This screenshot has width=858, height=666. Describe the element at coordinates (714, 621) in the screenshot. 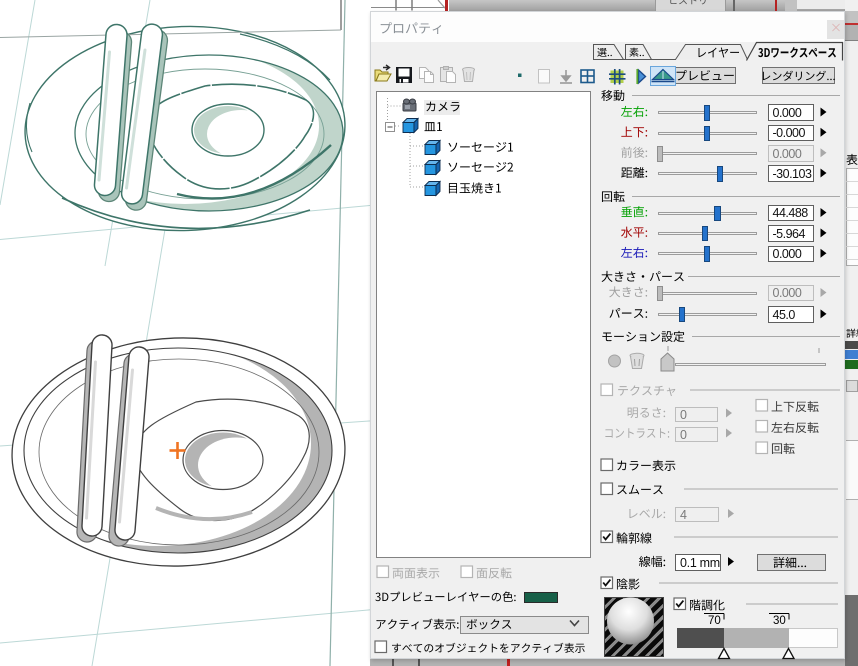

I see `svg-text: 70` at that location.